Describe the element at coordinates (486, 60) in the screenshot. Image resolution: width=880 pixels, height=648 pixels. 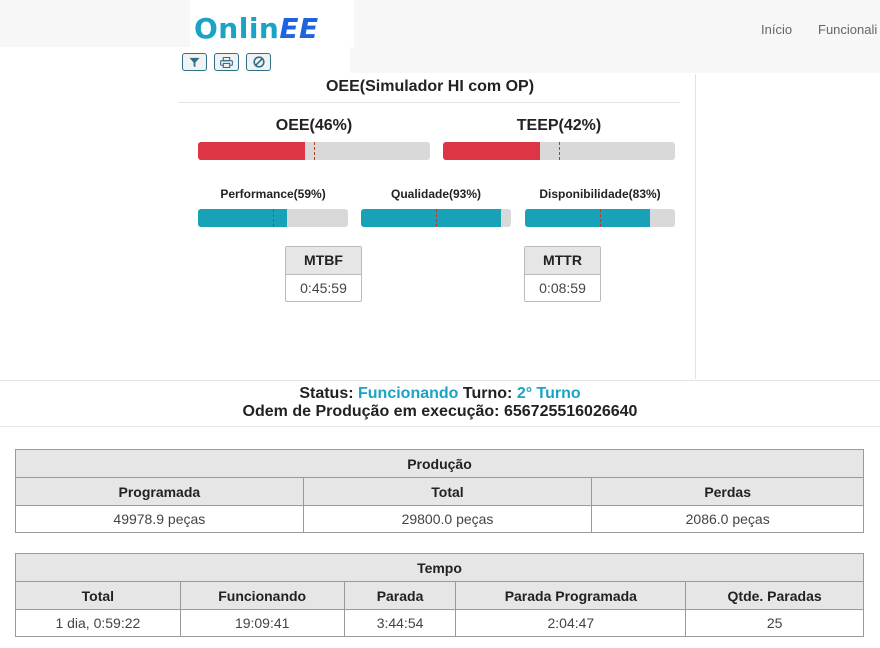
I see `header-strip` at that location.